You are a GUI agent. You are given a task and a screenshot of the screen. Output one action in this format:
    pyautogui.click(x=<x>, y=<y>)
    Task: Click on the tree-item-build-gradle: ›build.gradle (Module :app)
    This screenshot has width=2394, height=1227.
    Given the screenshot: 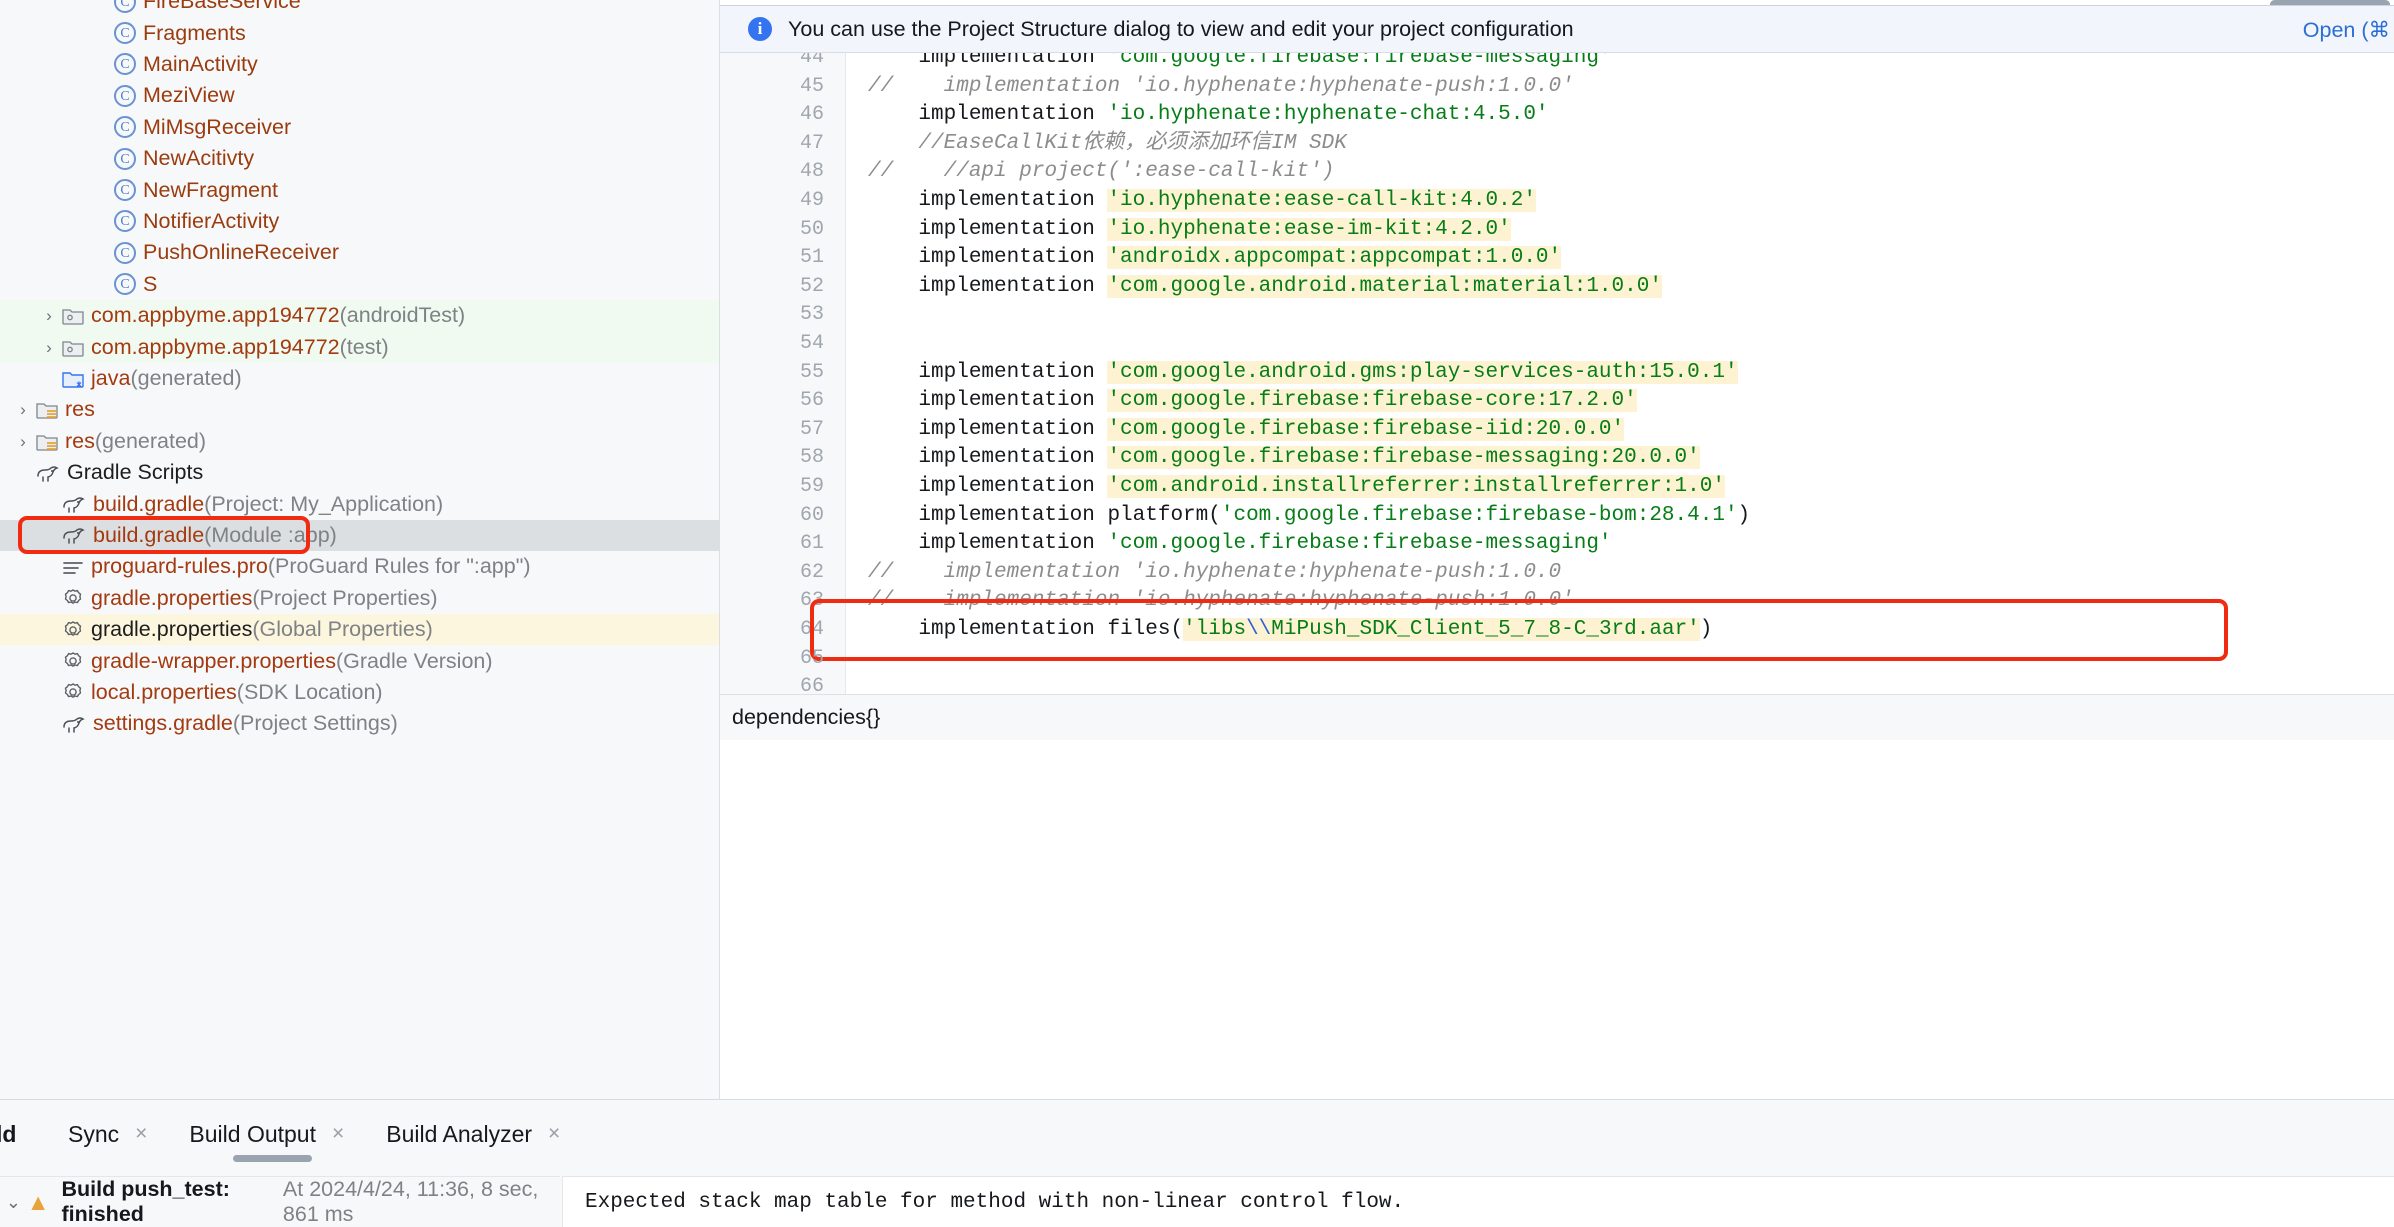 What is the action you would take?
    pyautogui.click(x=360, y=535)
    